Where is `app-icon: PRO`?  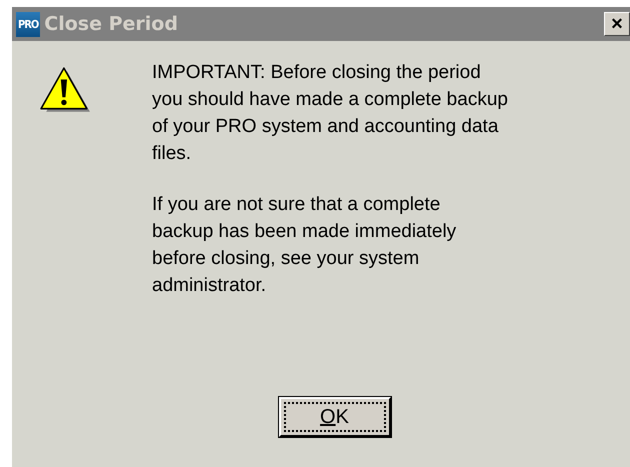 app-icon: PRO is located at coordinates (28, 24).